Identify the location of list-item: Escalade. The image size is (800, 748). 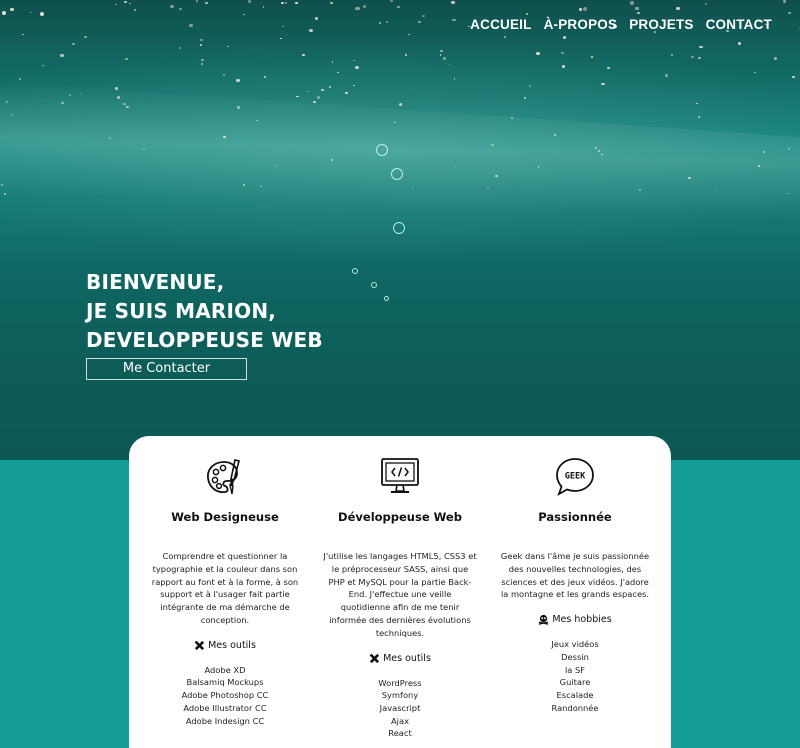
(575, 695).